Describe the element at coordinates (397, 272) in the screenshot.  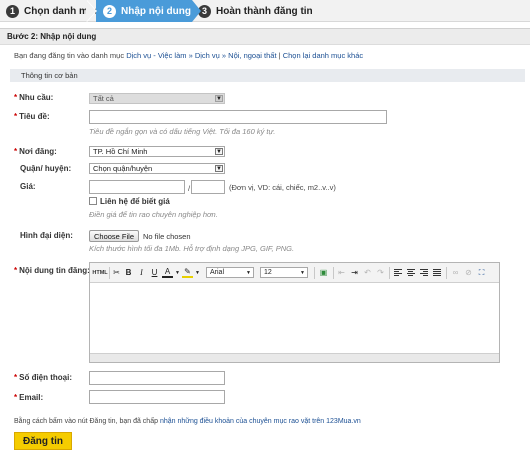
I see `align-left-icon` at that location.